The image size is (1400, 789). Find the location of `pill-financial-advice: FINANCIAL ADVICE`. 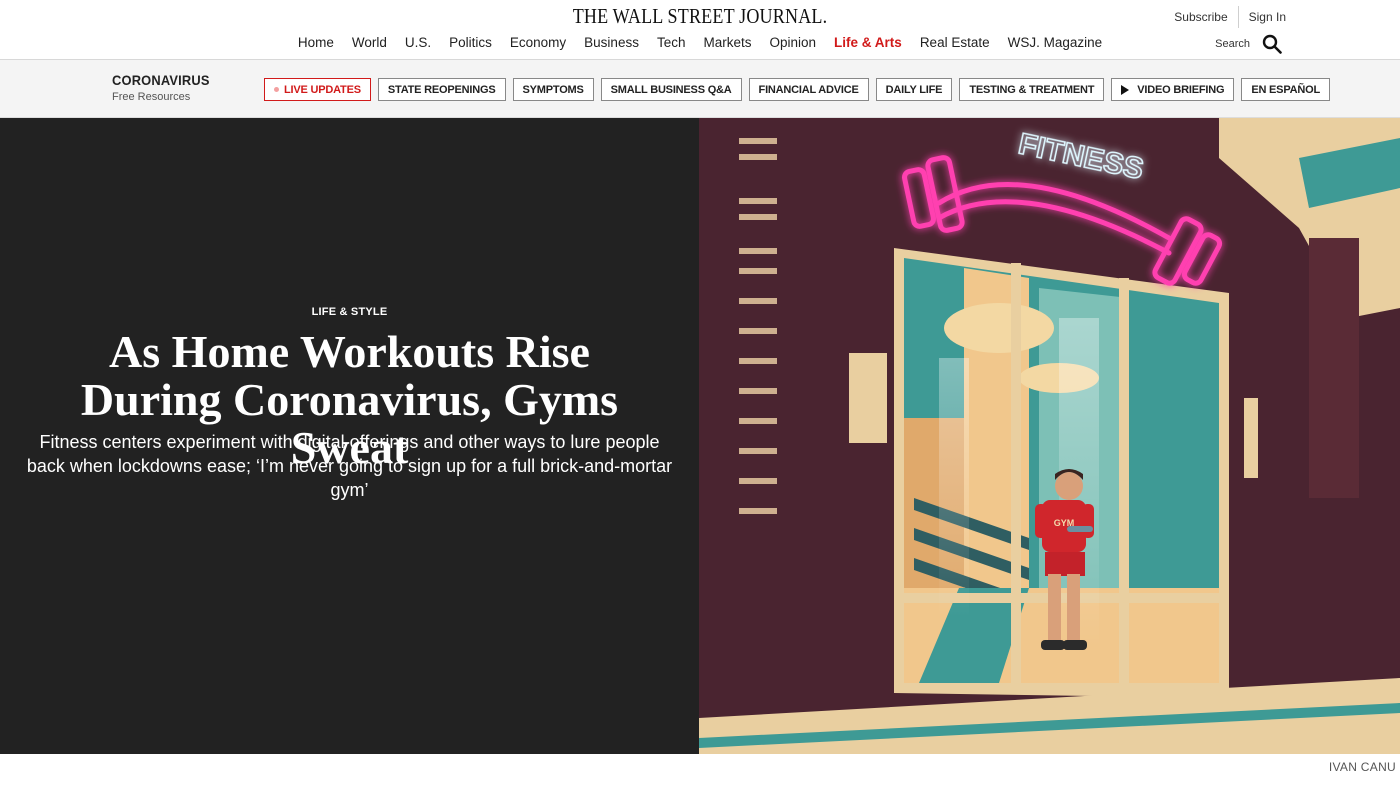

pill-financial-advice: FINANCIAL ADVICE is located at coordinates (808, 89).